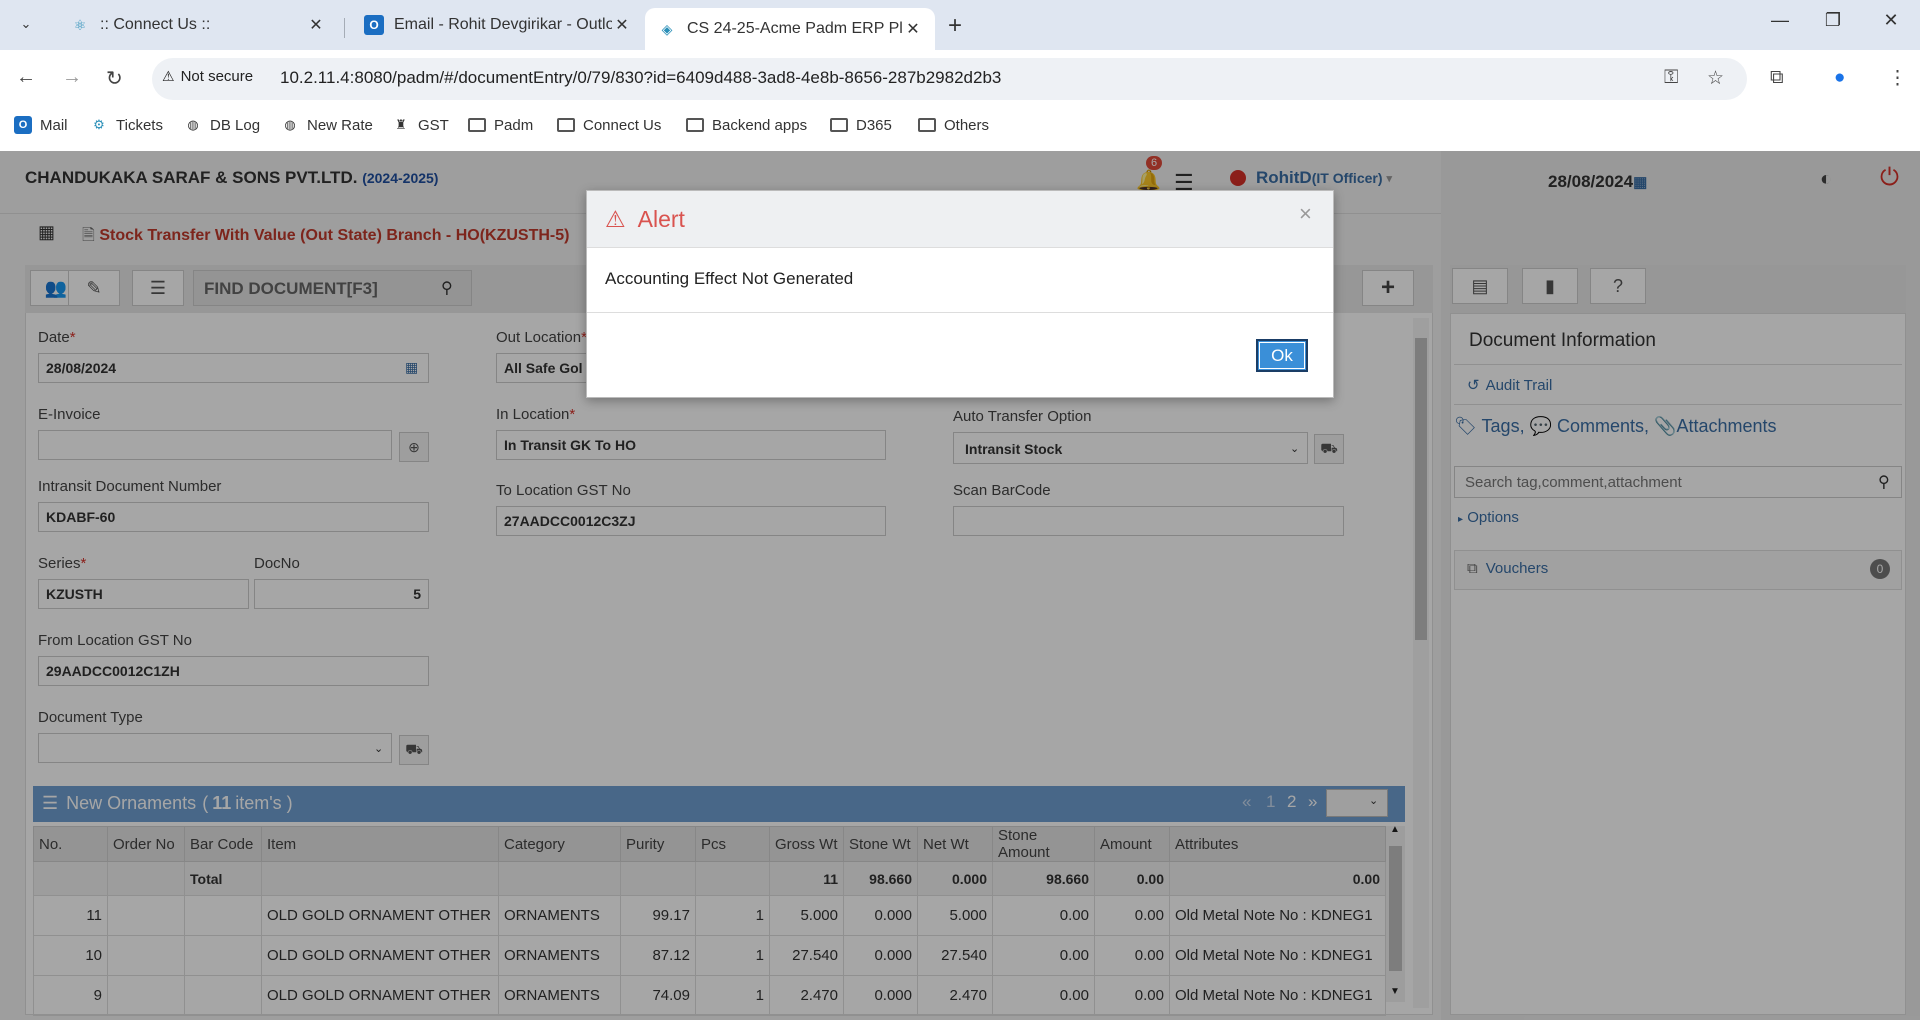 Image resolution: width=1920 pixels, height=1020 pixels. Describe the element at coordinates (168, 76) in the screenshot. I see `warning-icon: ⚠` at that location.